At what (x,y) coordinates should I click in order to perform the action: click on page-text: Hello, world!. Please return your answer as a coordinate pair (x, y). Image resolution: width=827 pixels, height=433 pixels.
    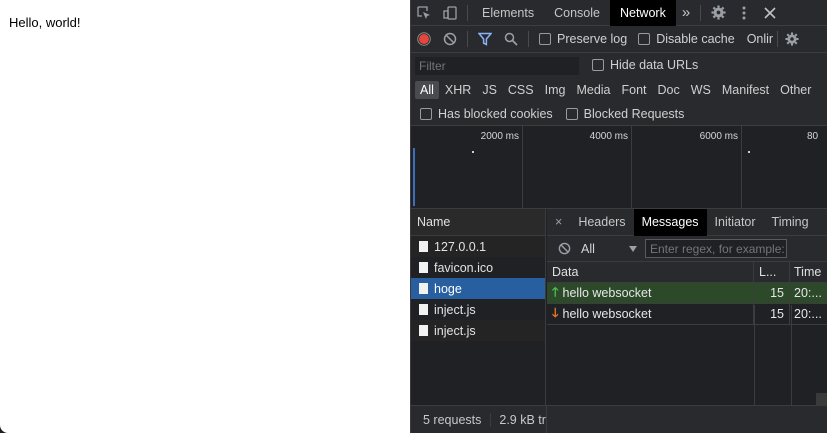
    Looking at the image, I should click on (45, 22).